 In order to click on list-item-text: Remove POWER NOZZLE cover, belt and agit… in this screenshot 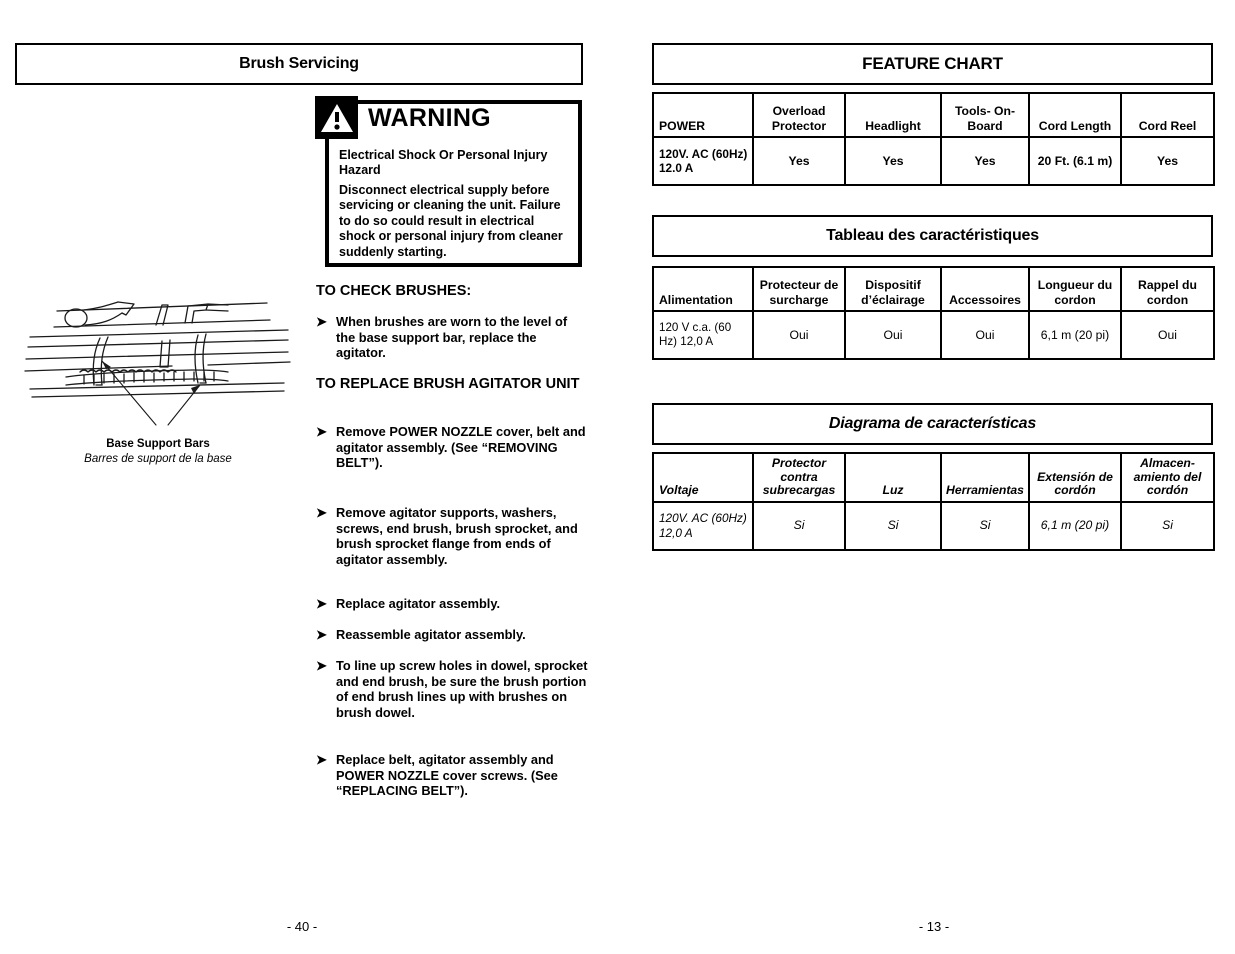, I will do `click(461, 447)`.